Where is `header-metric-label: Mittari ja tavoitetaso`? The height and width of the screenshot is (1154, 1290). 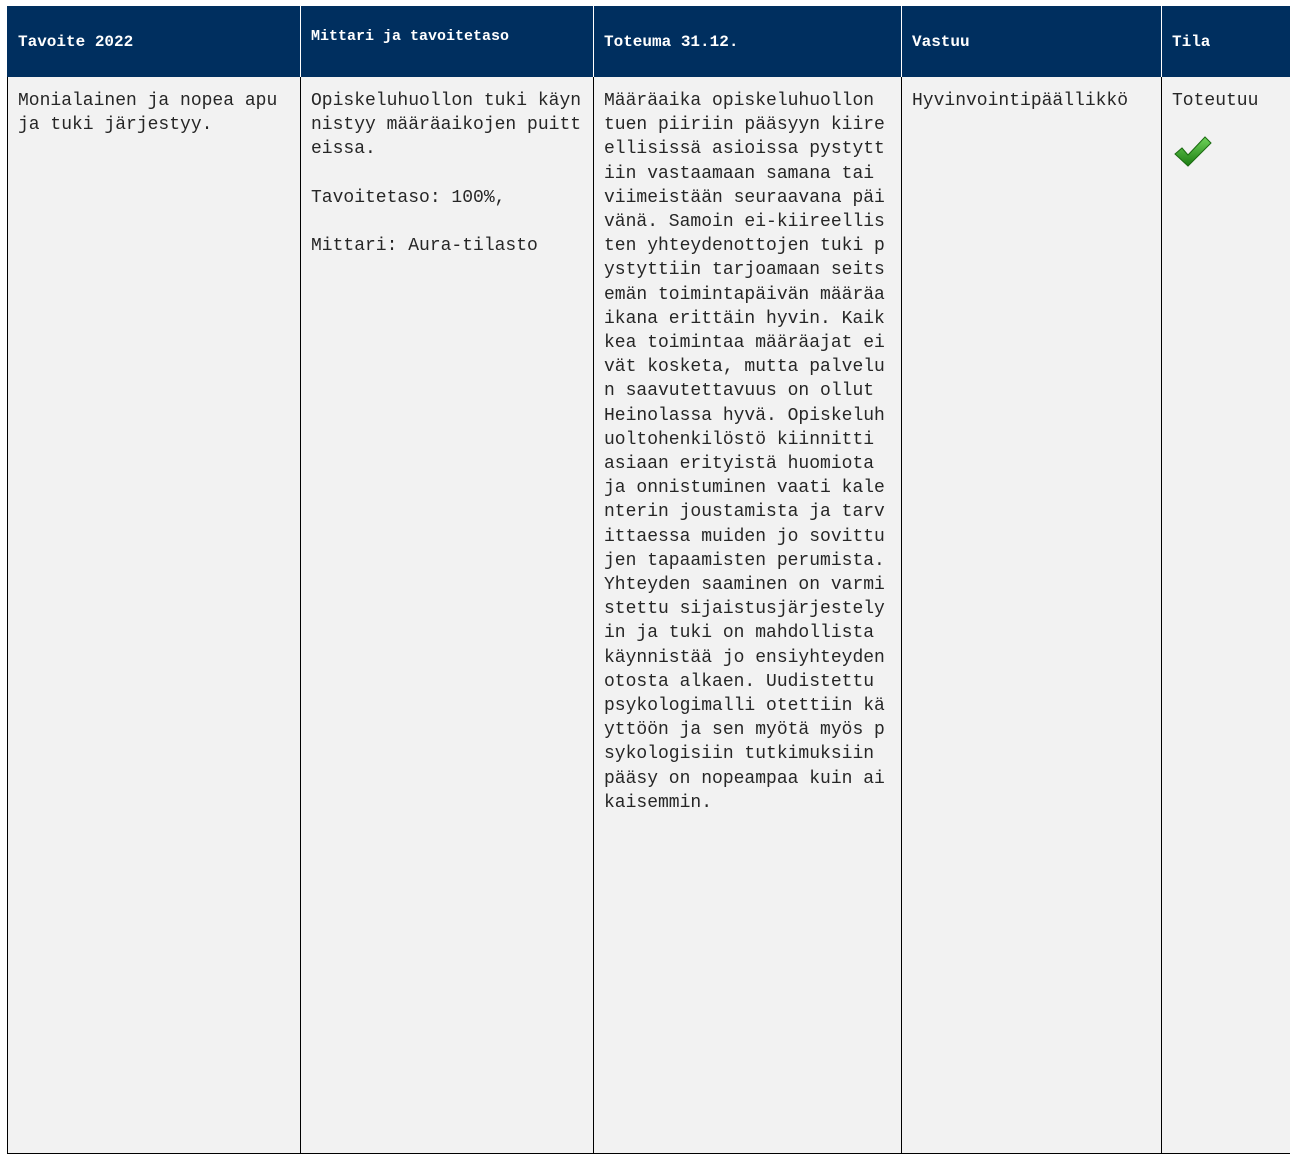 header-metric-label: Mittari ja tavoitetaso is located at coordinates (410, 36).